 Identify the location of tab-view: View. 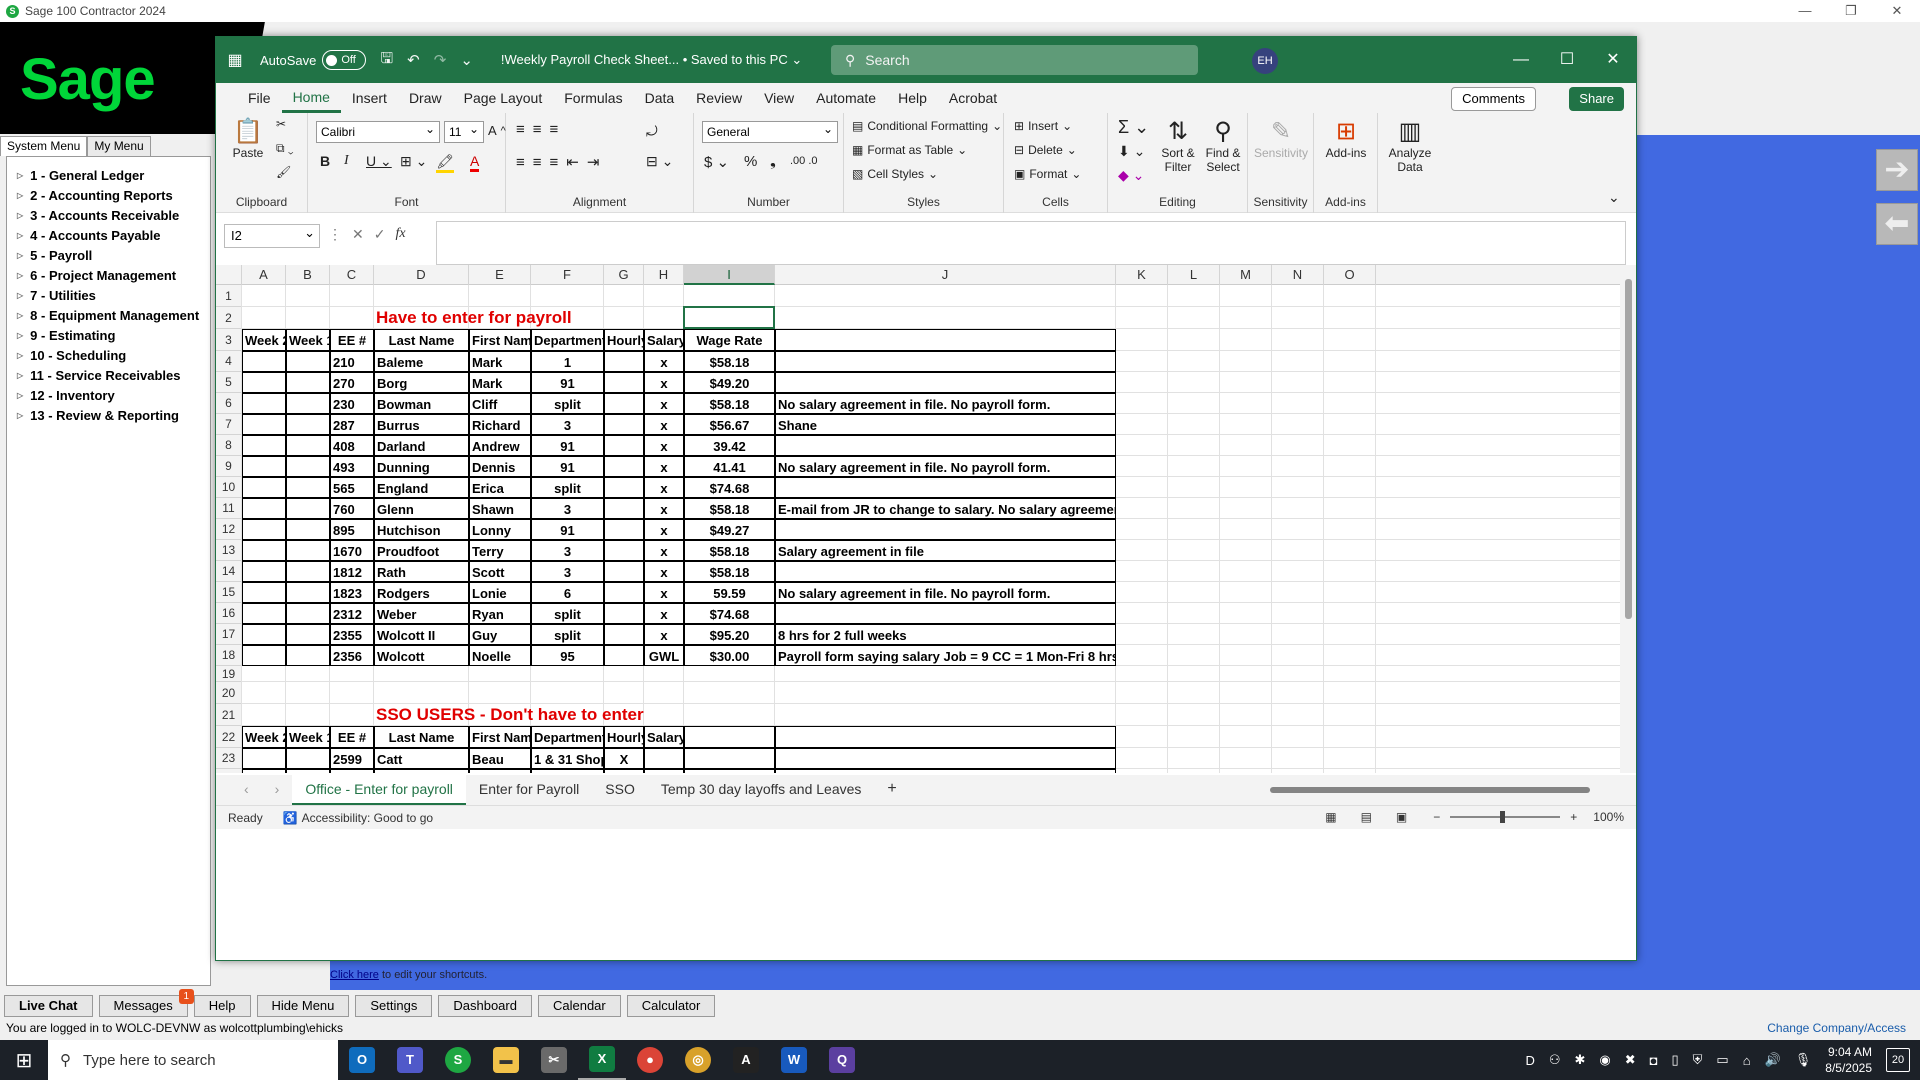
(779, 98).